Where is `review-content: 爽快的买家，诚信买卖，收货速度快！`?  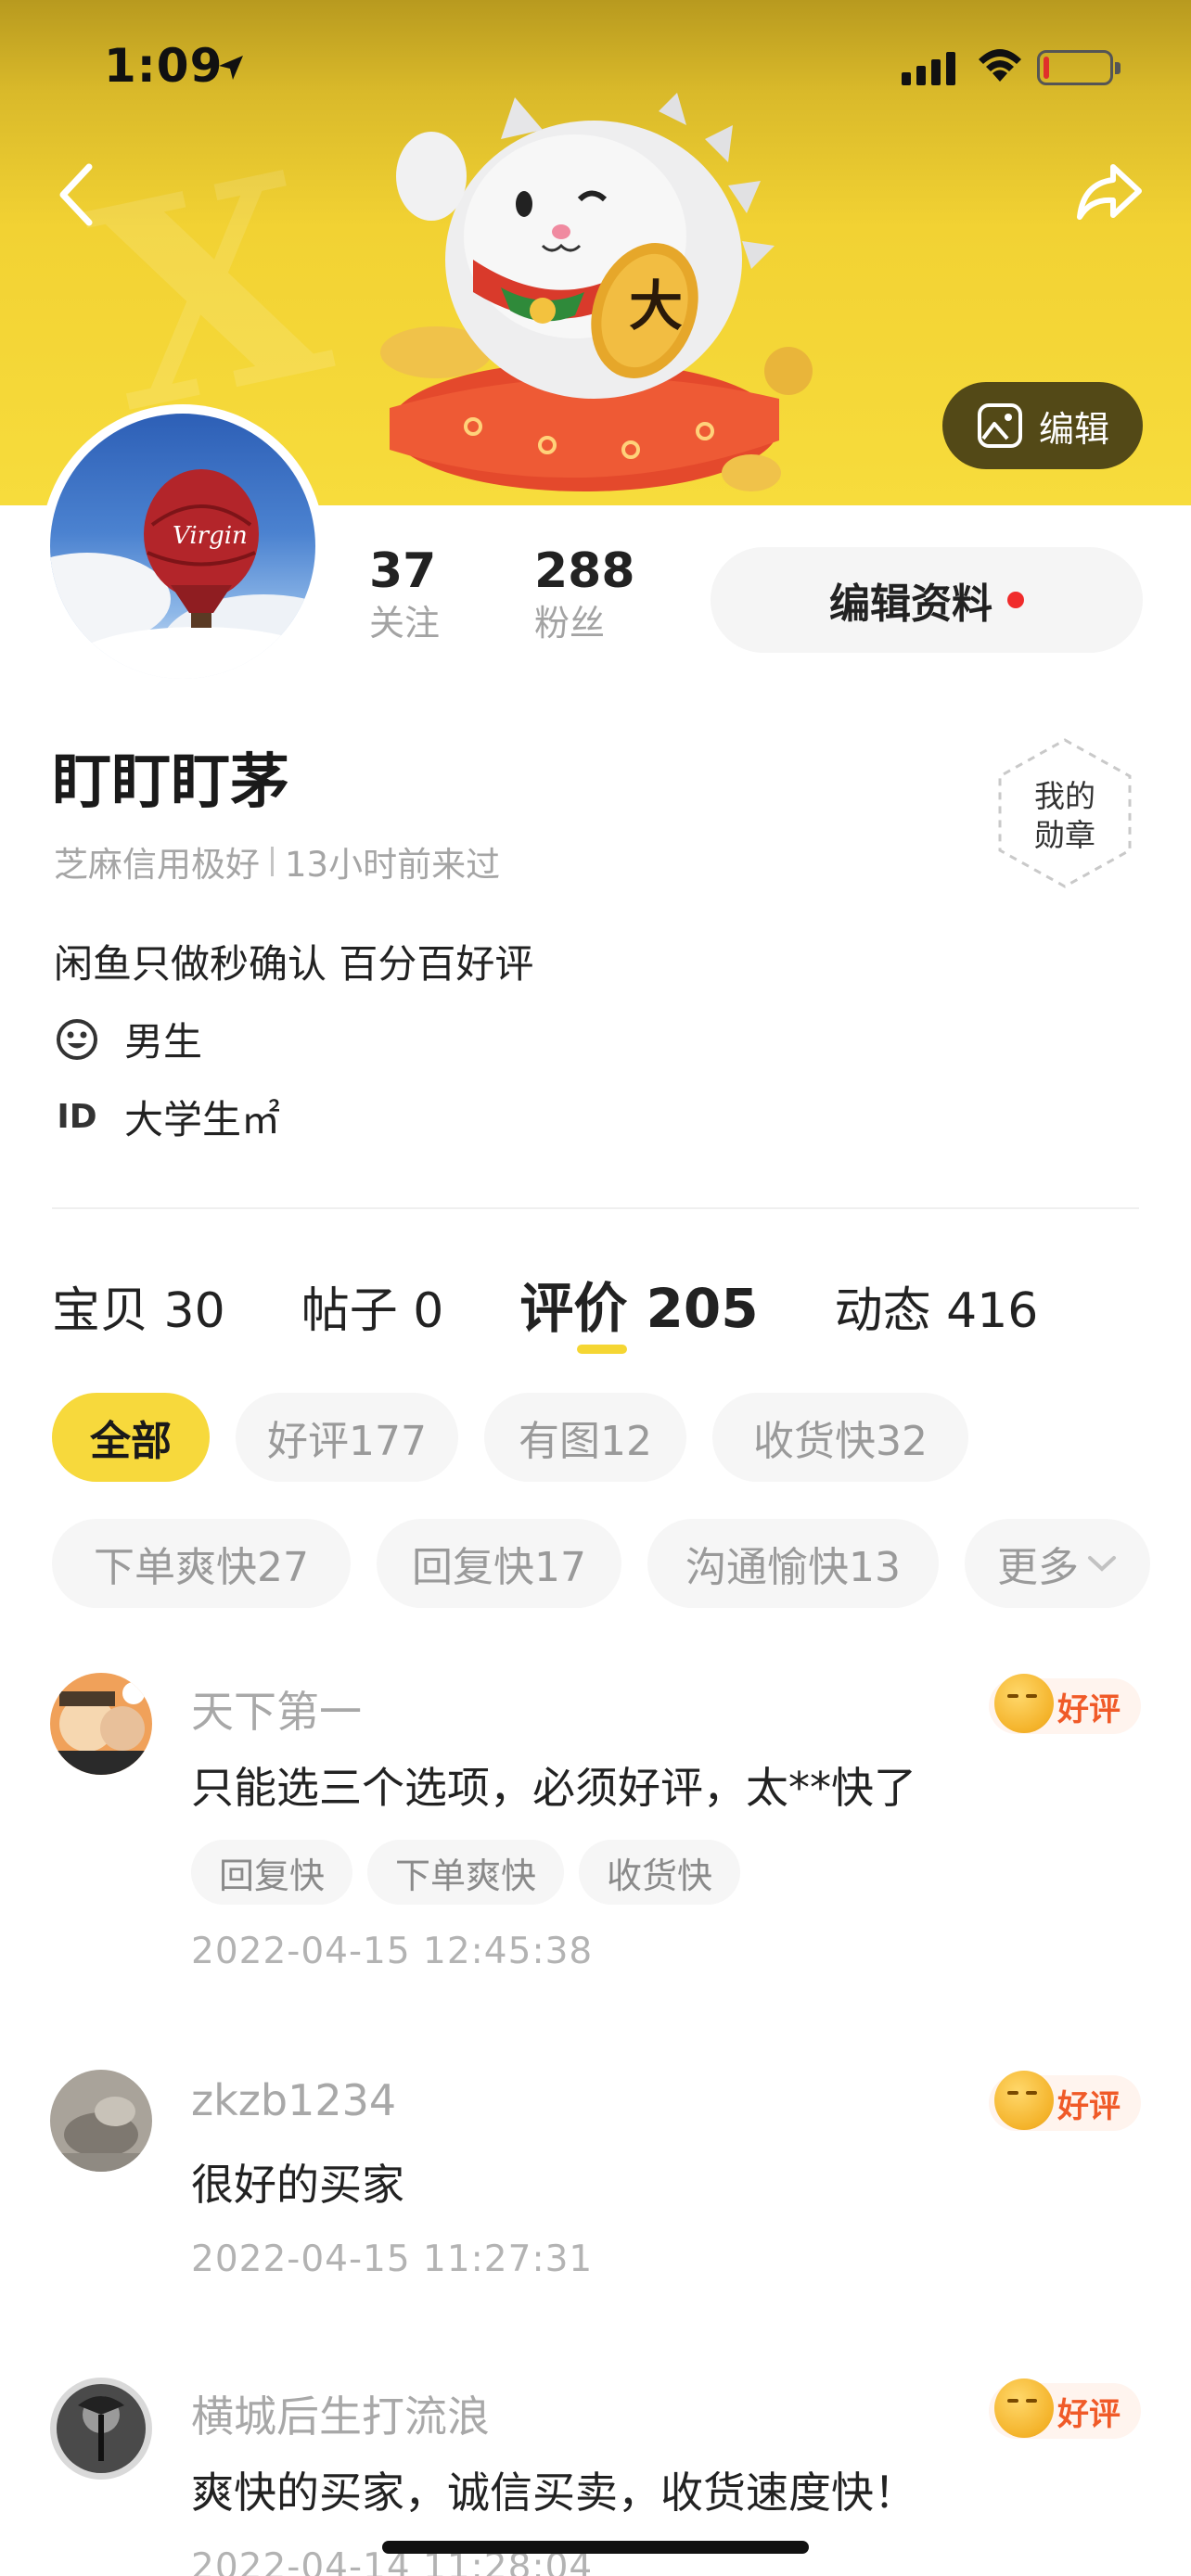 review-content: 爽快的买家，诚信买卖，收货速度快！ is located at coordinates (553, 2493).